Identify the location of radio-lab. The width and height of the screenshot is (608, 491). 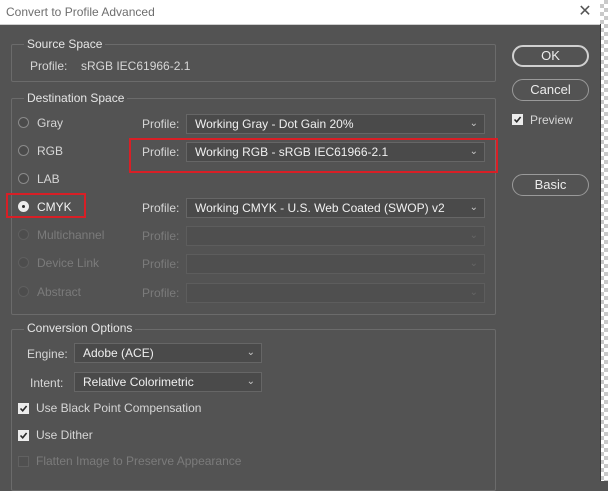
(23, 178).